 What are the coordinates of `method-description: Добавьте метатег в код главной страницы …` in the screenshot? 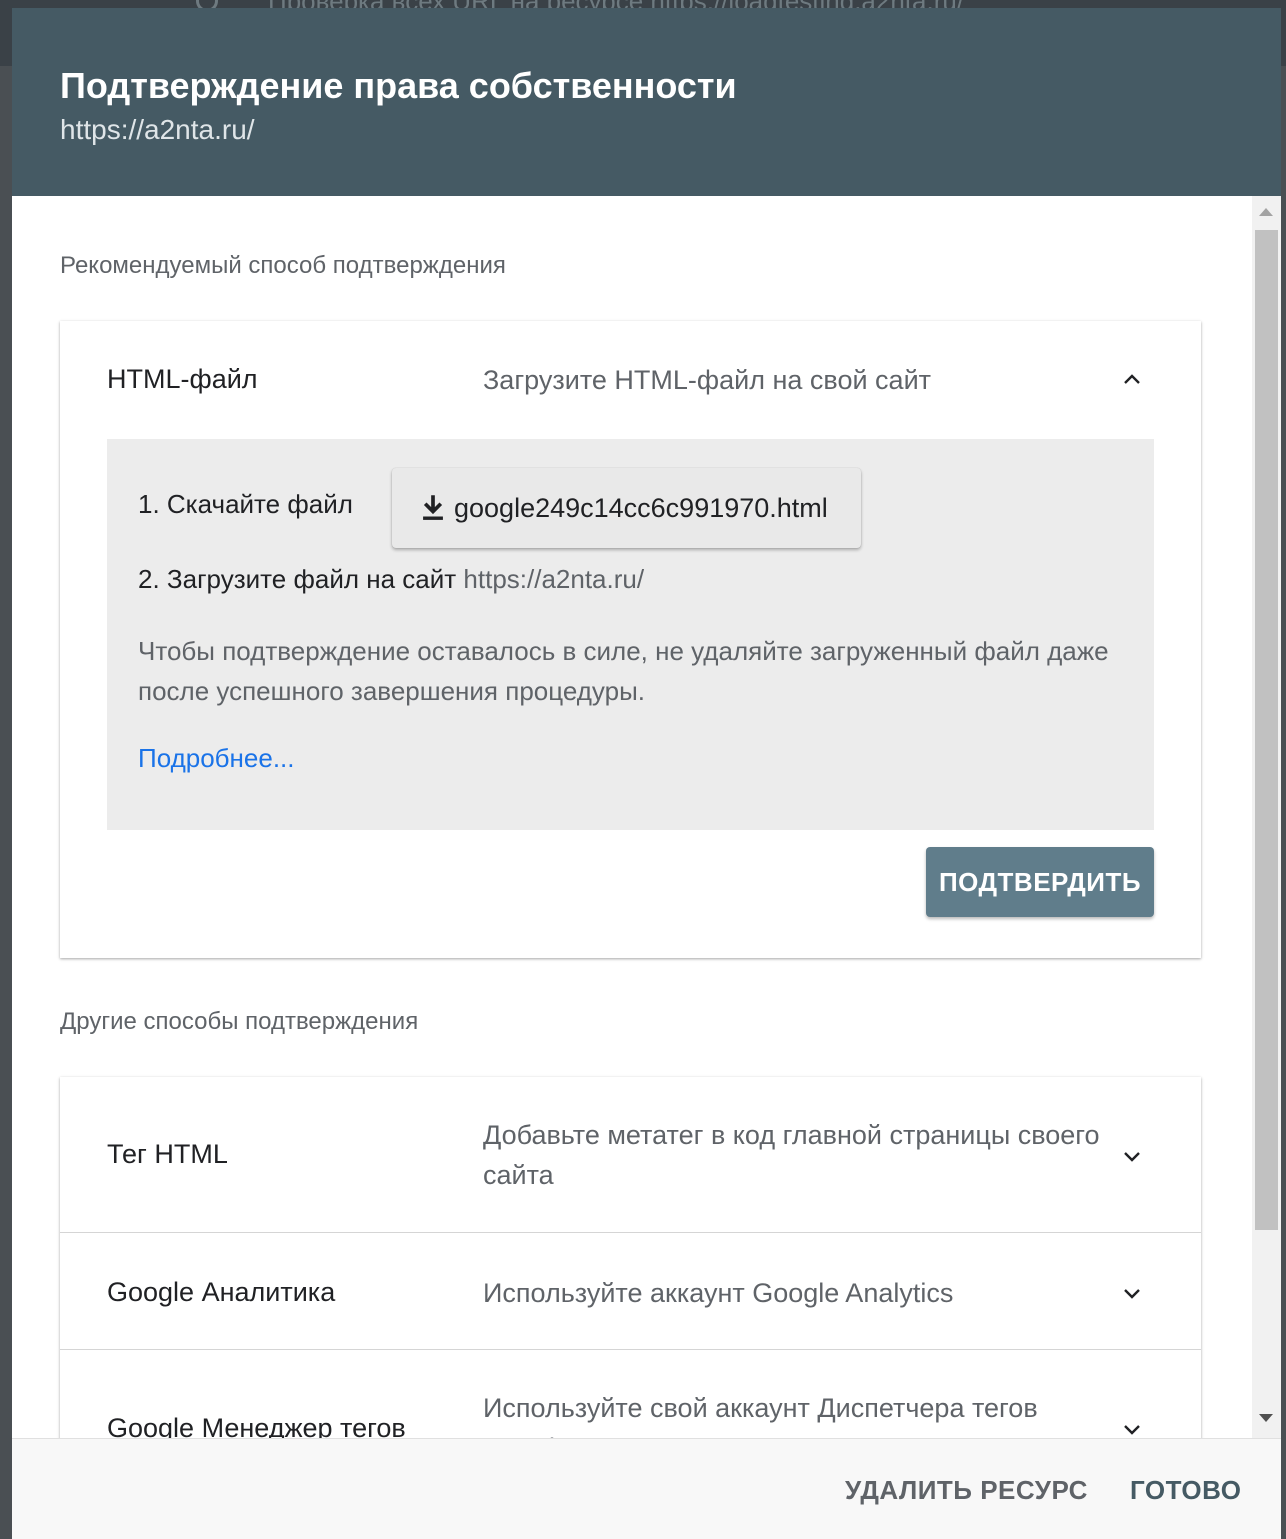 It's located at (791, 1155).